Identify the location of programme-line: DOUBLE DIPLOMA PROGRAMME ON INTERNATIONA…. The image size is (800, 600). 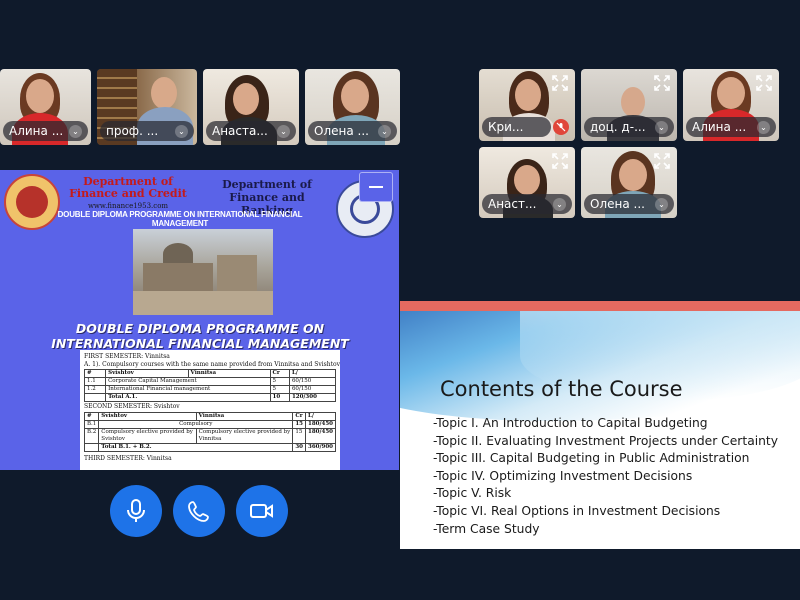
(180, 219).